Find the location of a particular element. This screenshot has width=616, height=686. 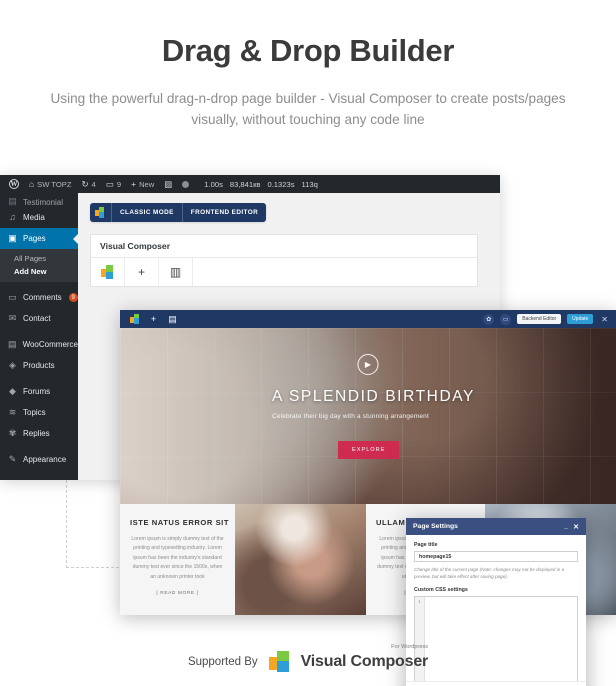

custom-css-editor: 1 is located at coordinates (496, 640).